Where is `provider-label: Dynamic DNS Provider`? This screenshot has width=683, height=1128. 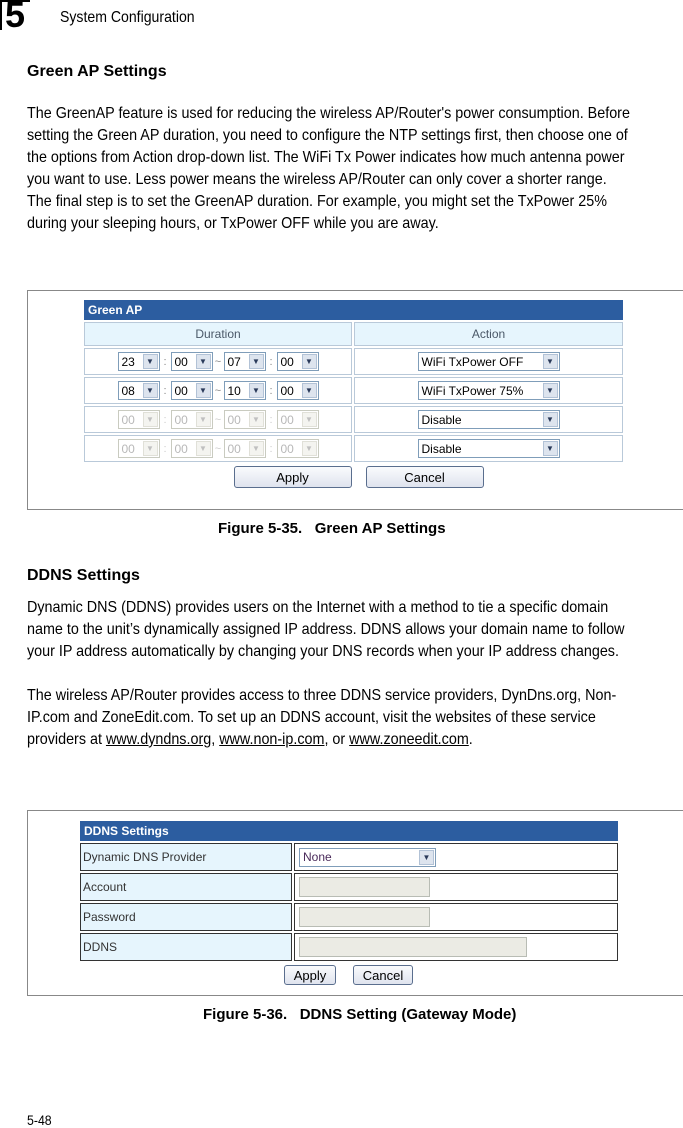 provider-label: Dynamic DNS Provider is located at coordinates (186, 857).